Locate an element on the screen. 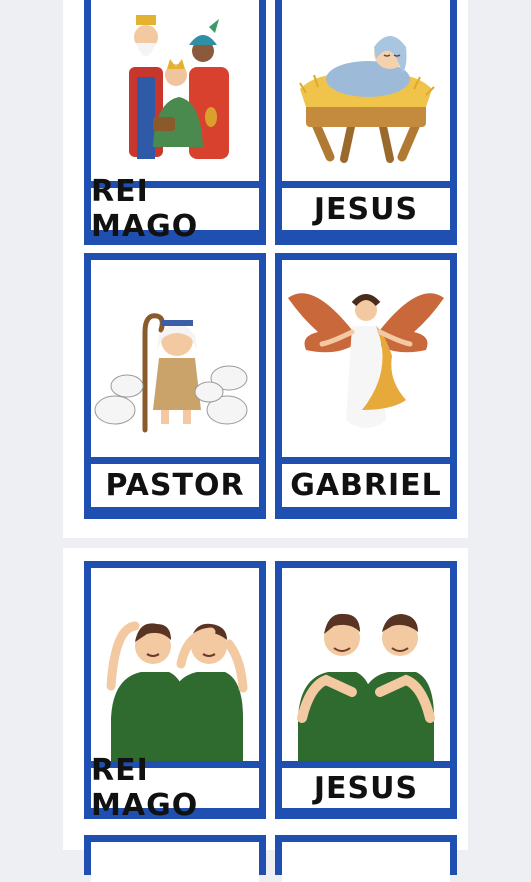 The width and height of the screenshot is (531, 882). flashcard-pastor: PASTOR is located at coordinates (175, 386).